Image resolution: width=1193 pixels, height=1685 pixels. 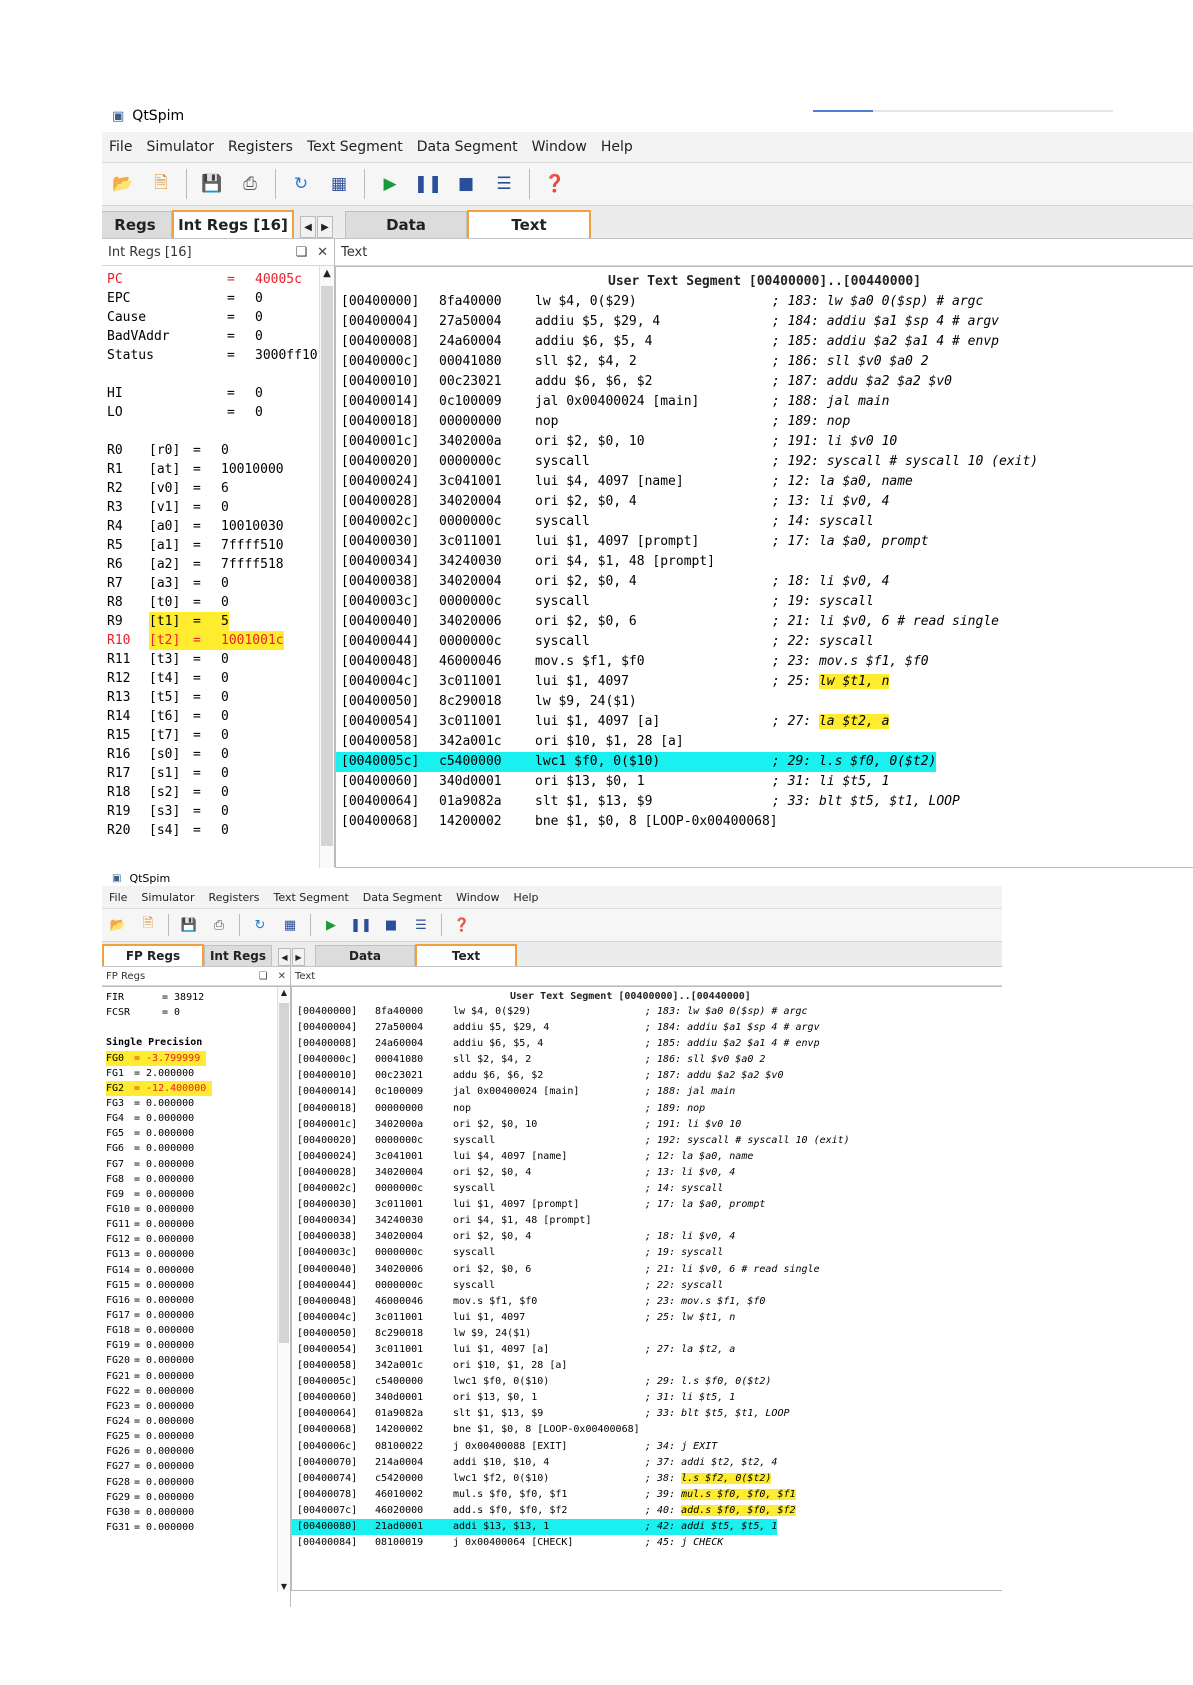 I want to click on grid-icon: ▦, so click(x=290, y=925).